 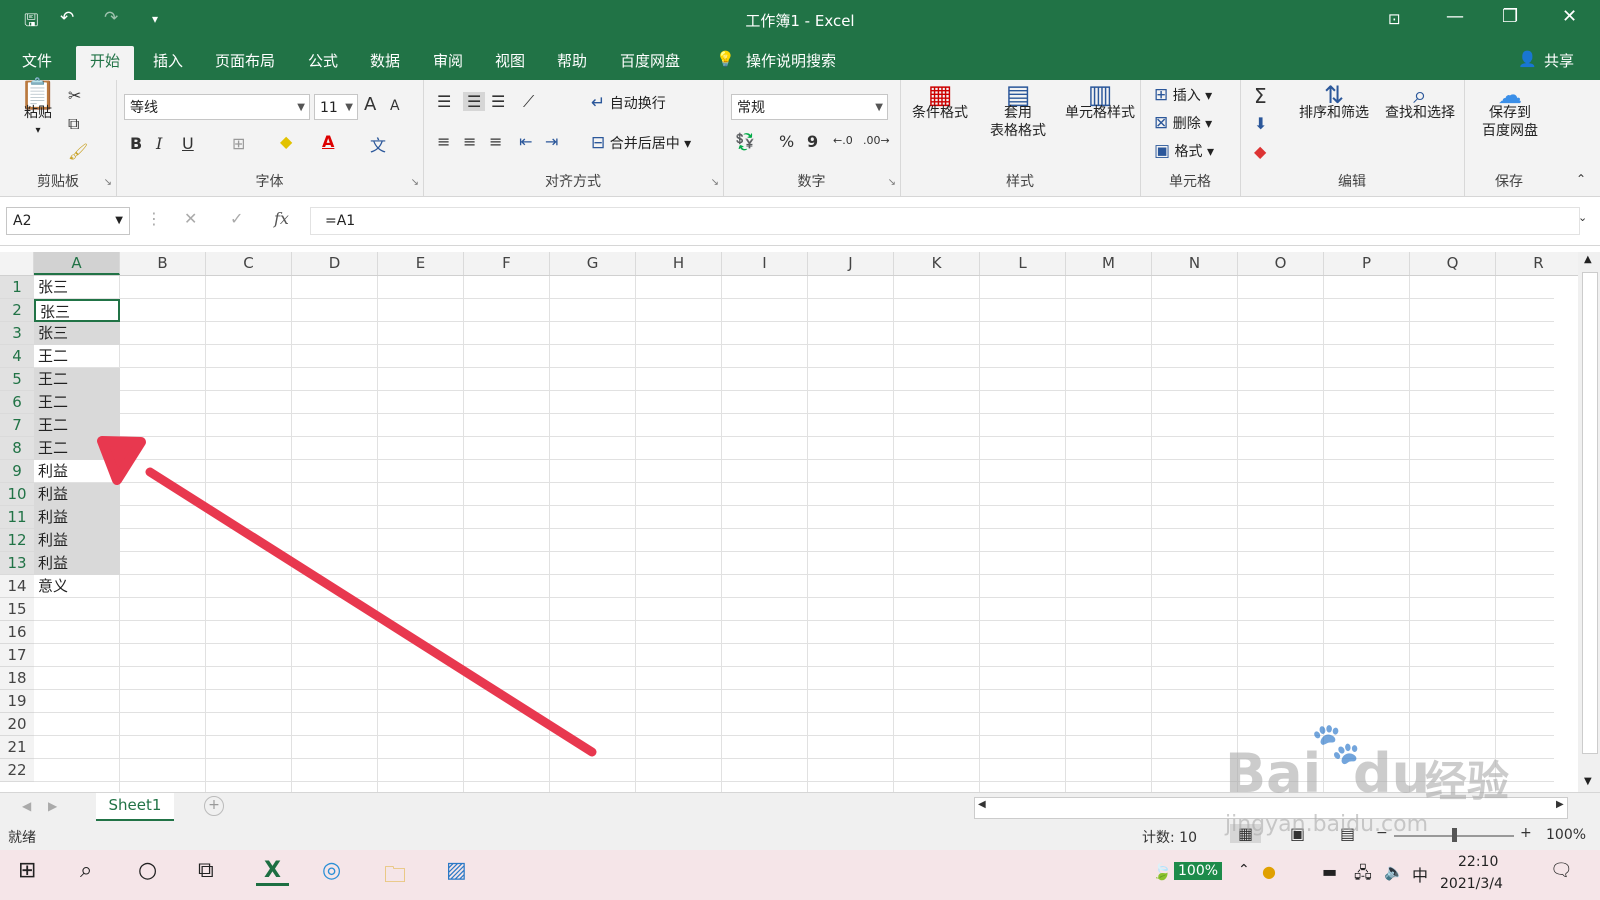 What do you see at coordinates (1169, 838) in the screenshot?
I see `count-status: 计数: 10` at bounding box center [1169, 838].